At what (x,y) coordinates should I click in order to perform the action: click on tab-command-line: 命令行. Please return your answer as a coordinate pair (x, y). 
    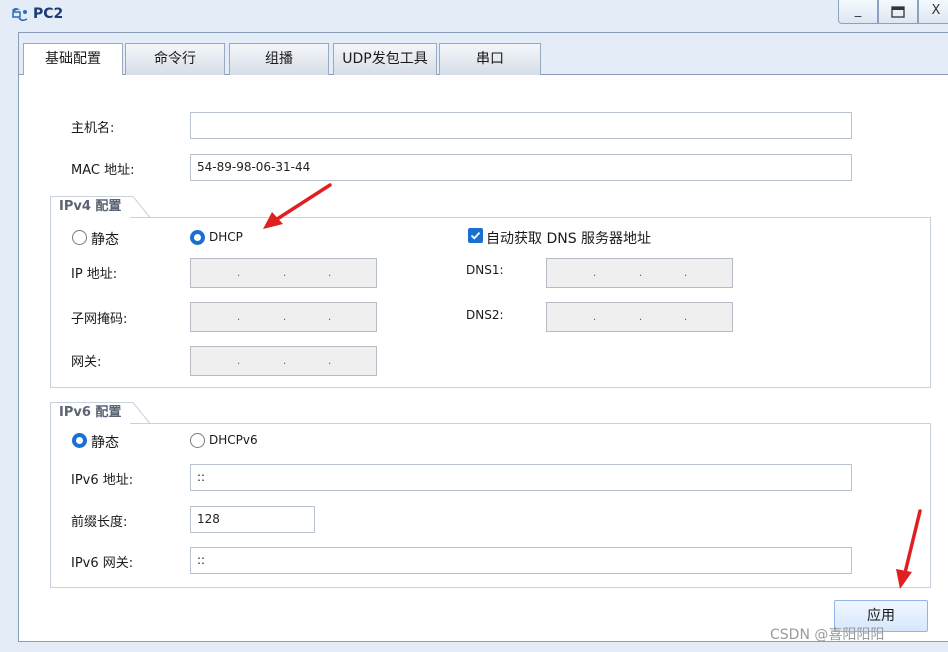
    Looking at the image, I should click on (175, 59).